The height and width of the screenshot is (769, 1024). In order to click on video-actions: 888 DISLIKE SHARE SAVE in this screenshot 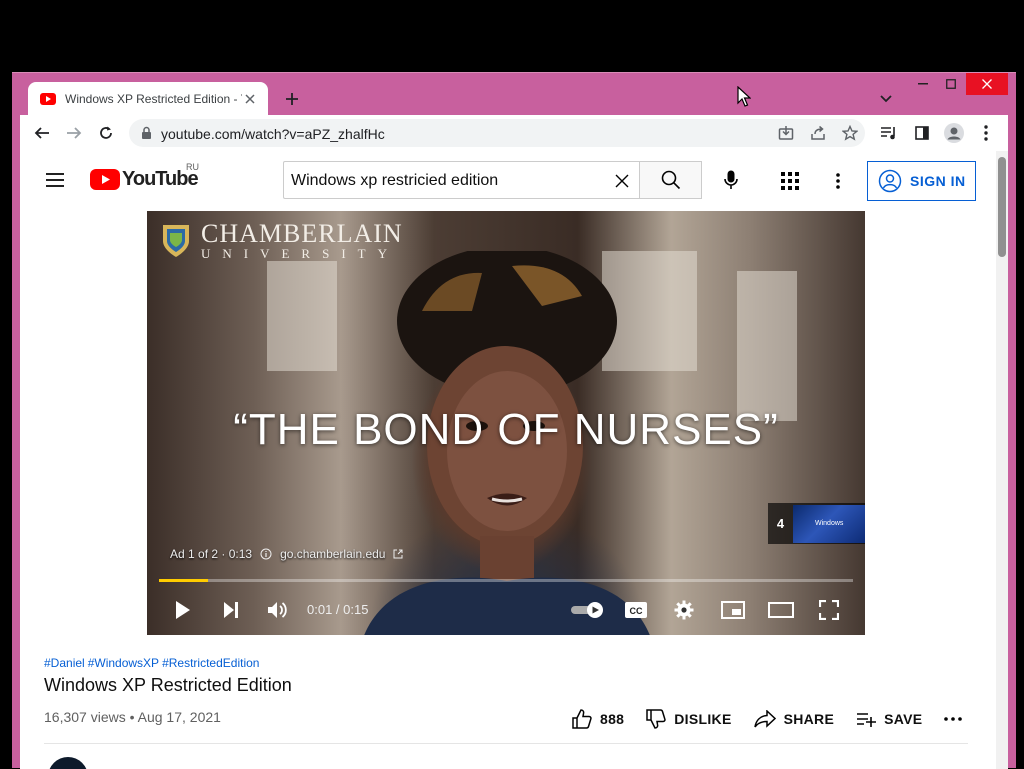, I will do `click(778, 719)`.